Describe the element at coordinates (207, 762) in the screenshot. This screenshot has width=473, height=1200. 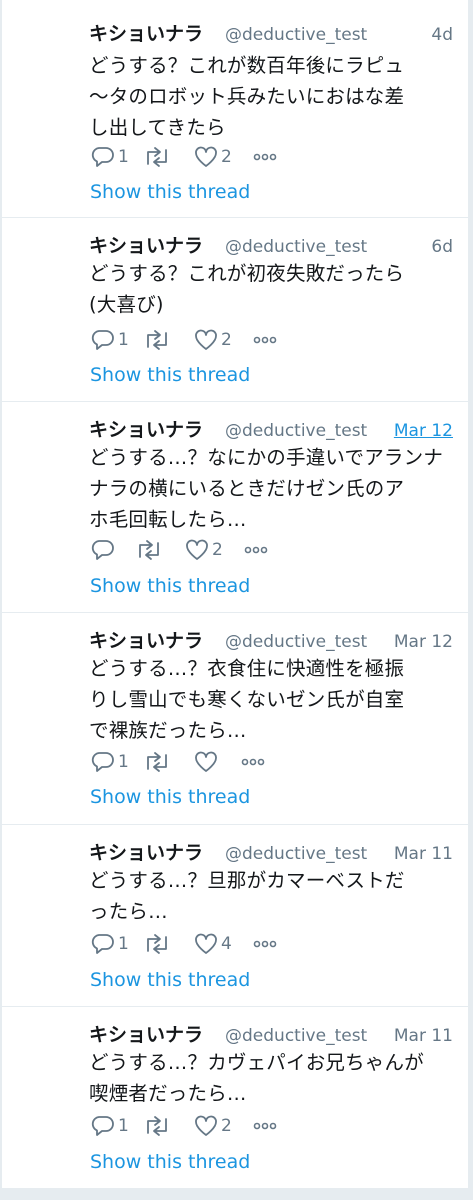
I see `like-button` at that location.